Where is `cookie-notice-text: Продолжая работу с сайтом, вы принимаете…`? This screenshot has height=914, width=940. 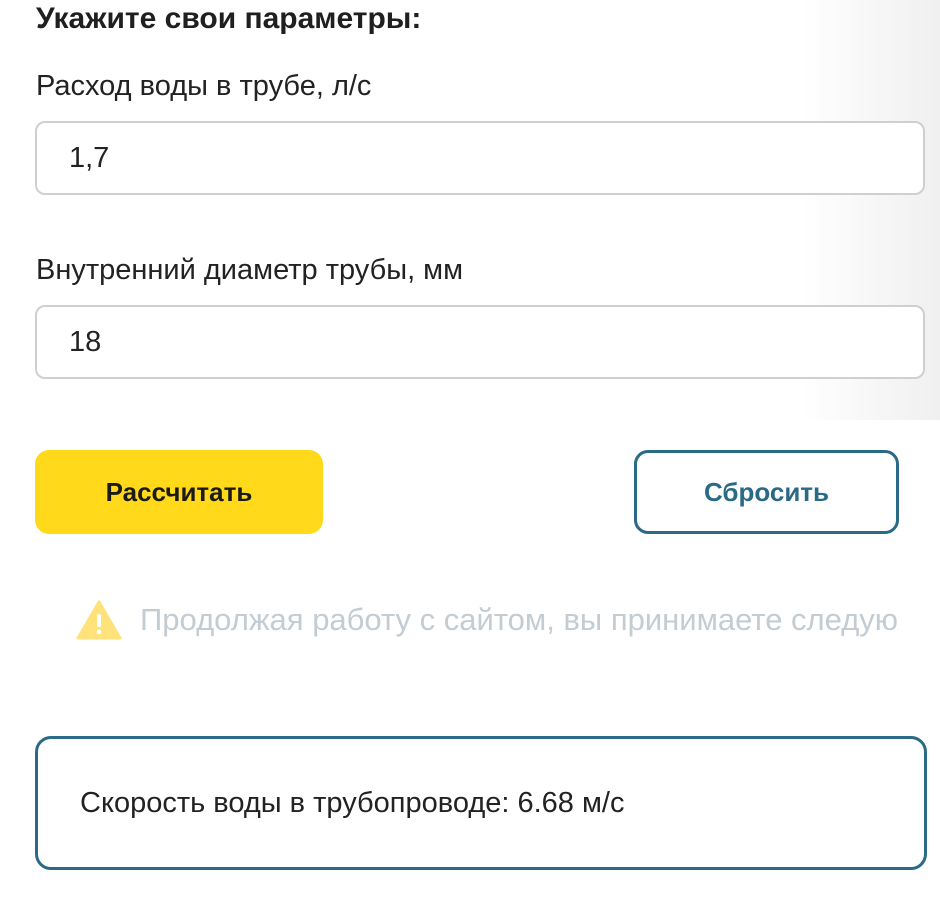 cookie-notice-text: Продолжая работу с сайтом, вы принимаете… is located at coordinates (519, 619).